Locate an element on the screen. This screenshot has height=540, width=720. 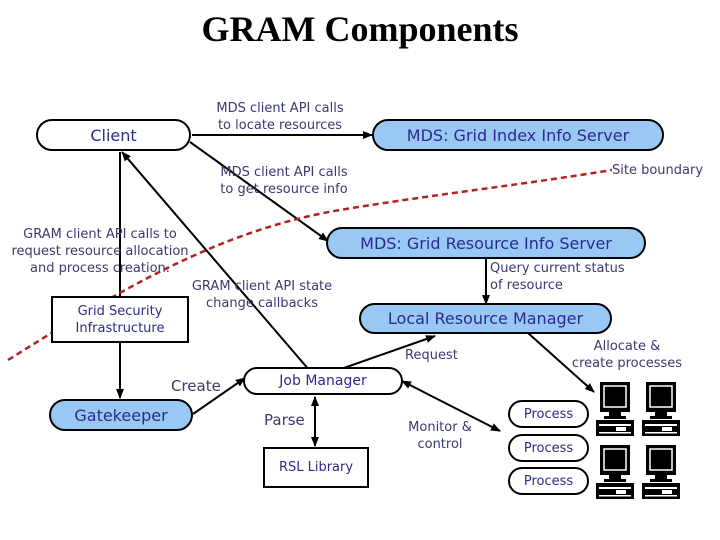
gatekeeper-node: Gatekeeper is located at coordinates (121, 415).